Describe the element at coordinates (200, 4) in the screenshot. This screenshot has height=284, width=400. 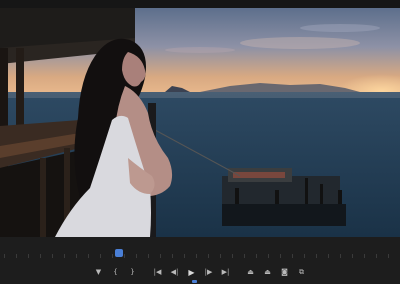
I see `monitor-header` at that location.